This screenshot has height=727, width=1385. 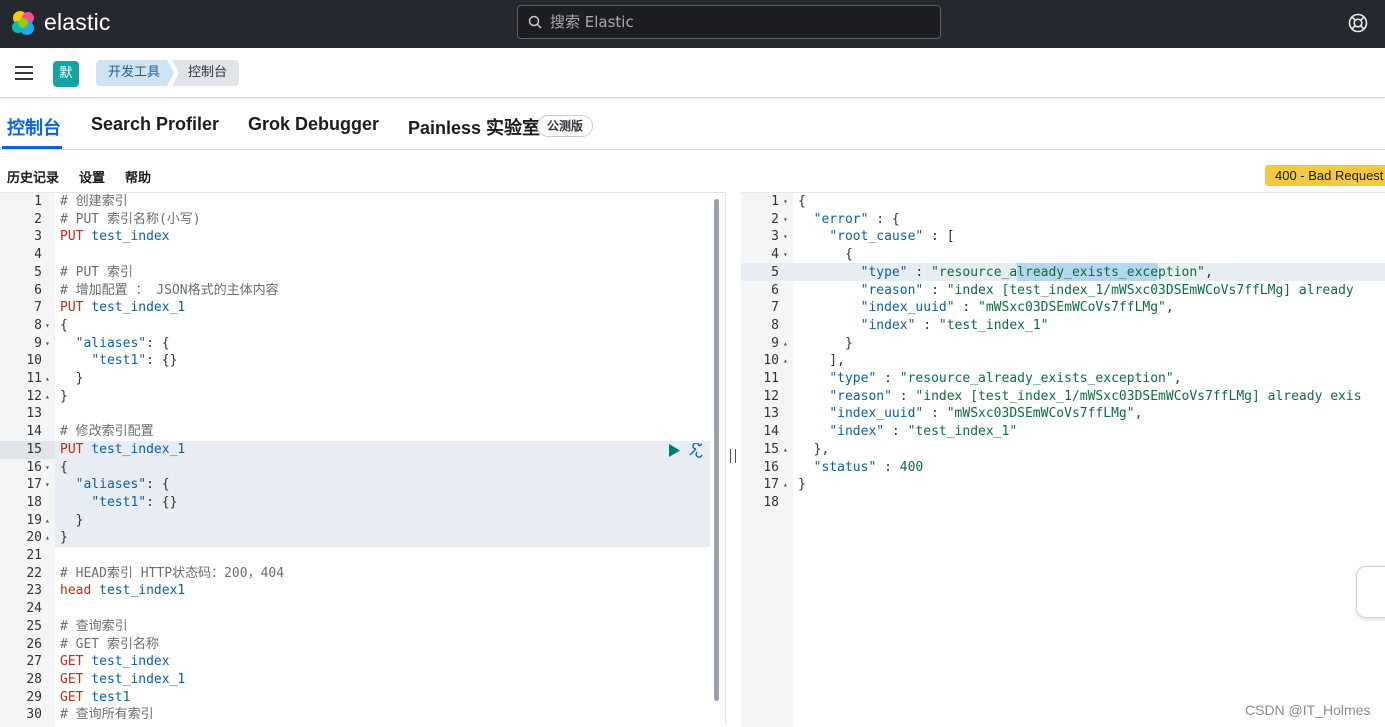 I want to click on code-line: 24, so click(x=362, y=609).